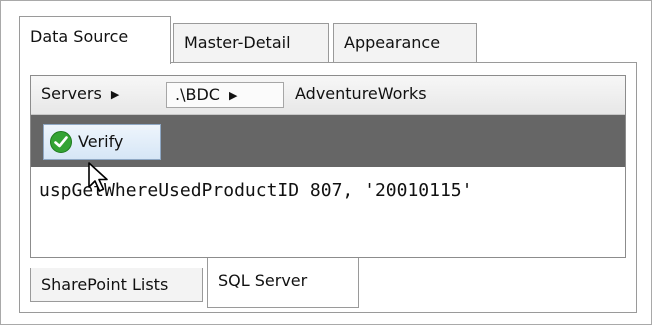 This screenshot has height=325, width=652. I want to click on mouse-cursor-icon, so click(99, 180).